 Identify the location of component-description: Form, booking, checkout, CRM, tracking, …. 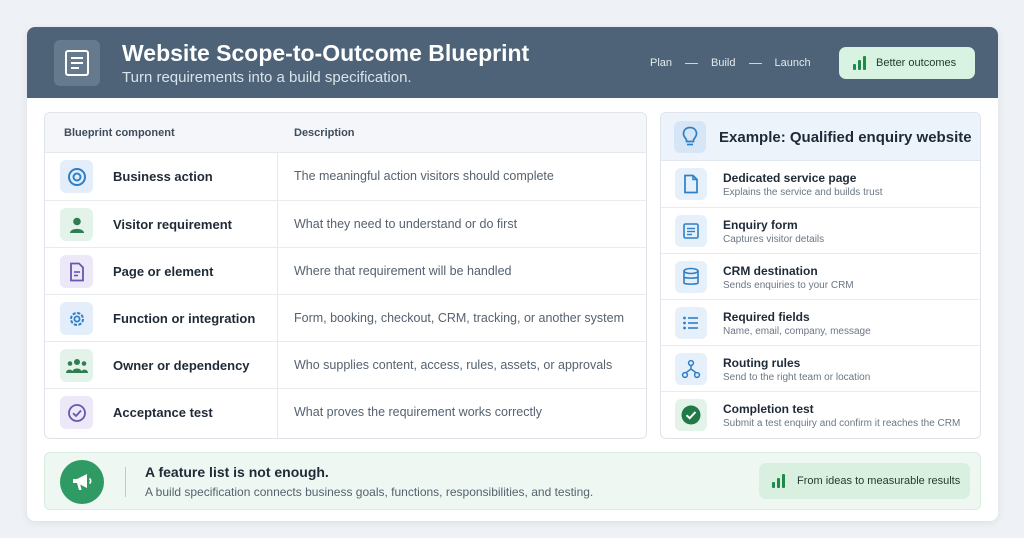
(459, 318).